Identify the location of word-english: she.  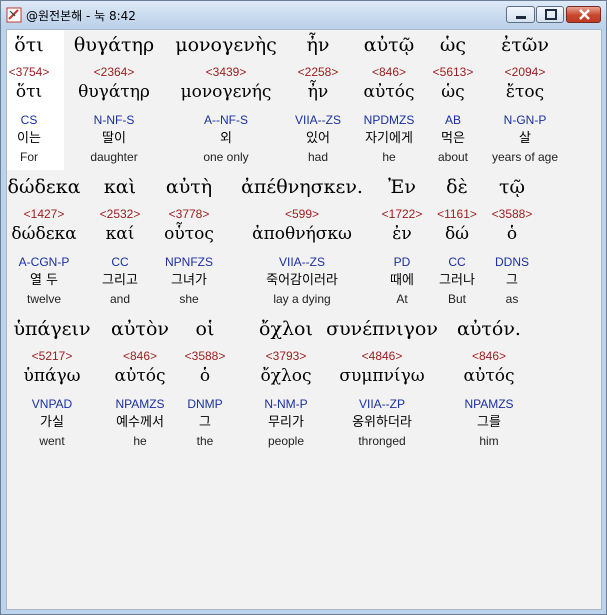
(188, 299).